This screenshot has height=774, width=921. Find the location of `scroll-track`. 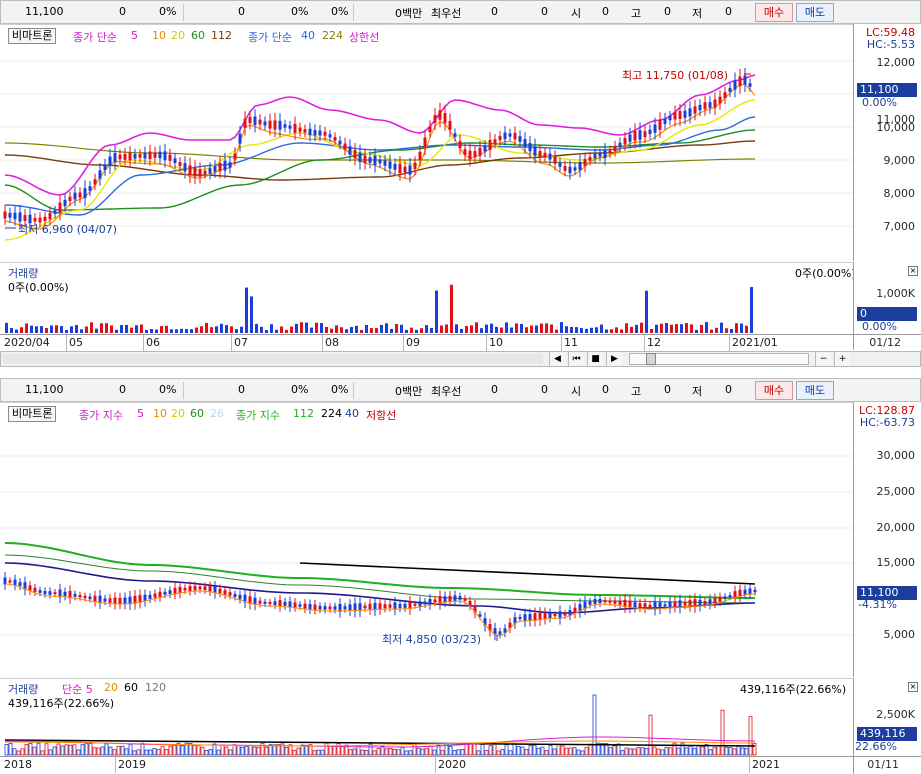

scroll-track is located at coordinates (273, 359).